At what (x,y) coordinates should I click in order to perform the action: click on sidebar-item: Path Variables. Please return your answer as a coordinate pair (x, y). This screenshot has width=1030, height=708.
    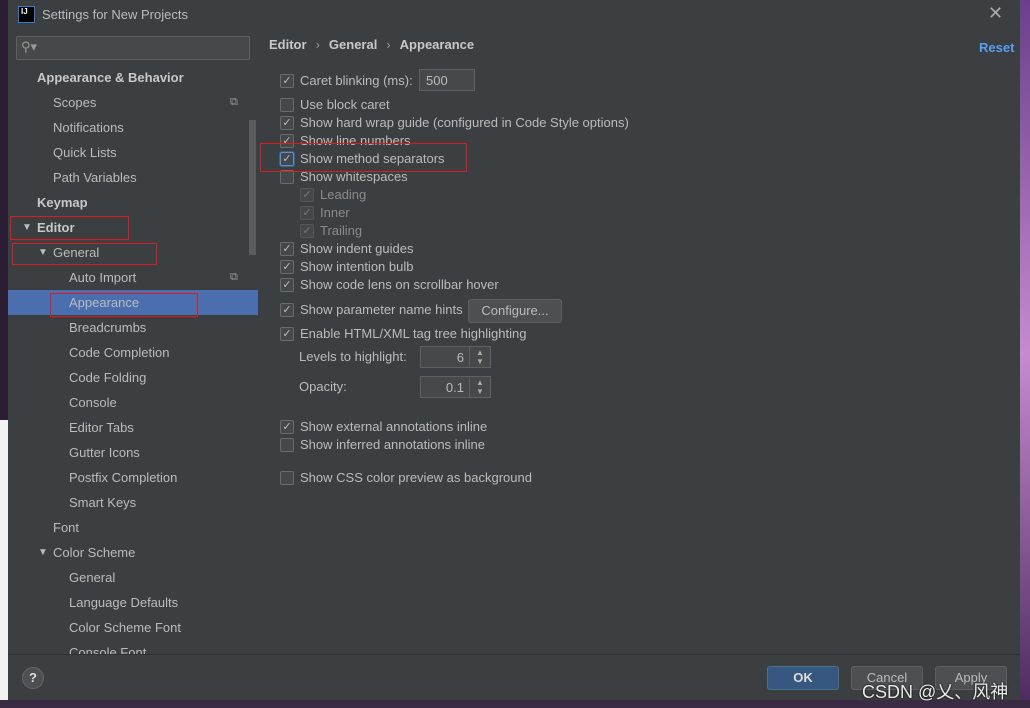
    Looking at the image, I should click on (133, 177).